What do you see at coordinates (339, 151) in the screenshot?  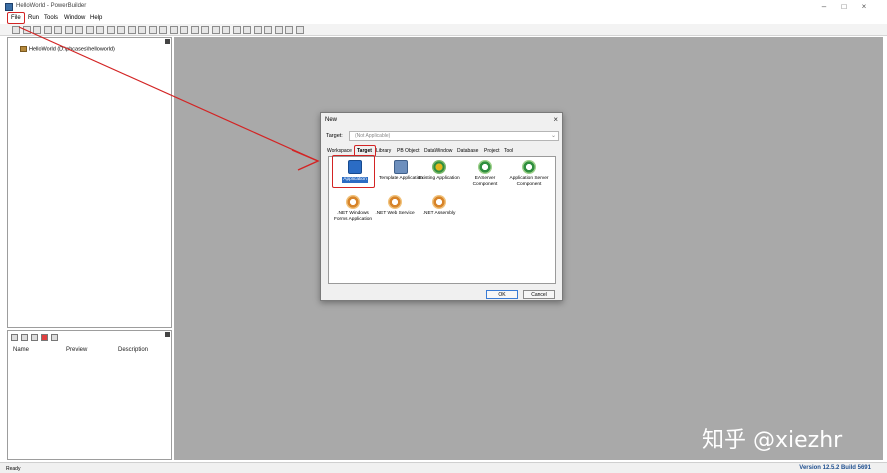 I see `tab-workspace: Workspace` at bounding box center [339, 151].